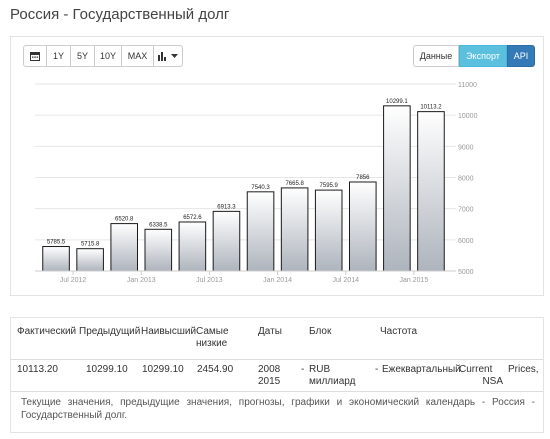 The height and width of the screenshot is (439, 550). What do you see at coordinates (414, 280) in the screenshot?
I see `x-tick-label: Jan 2015` at bounding box center [414, 280].